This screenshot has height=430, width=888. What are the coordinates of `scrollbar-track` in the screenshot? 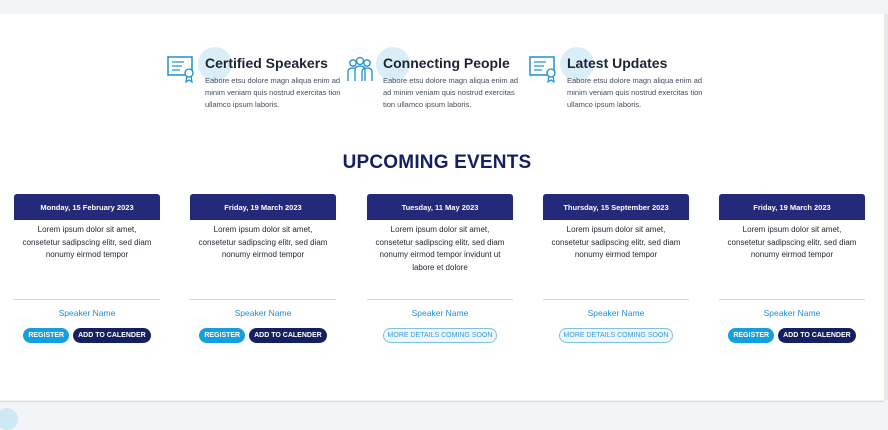 It's located at (886, 207).